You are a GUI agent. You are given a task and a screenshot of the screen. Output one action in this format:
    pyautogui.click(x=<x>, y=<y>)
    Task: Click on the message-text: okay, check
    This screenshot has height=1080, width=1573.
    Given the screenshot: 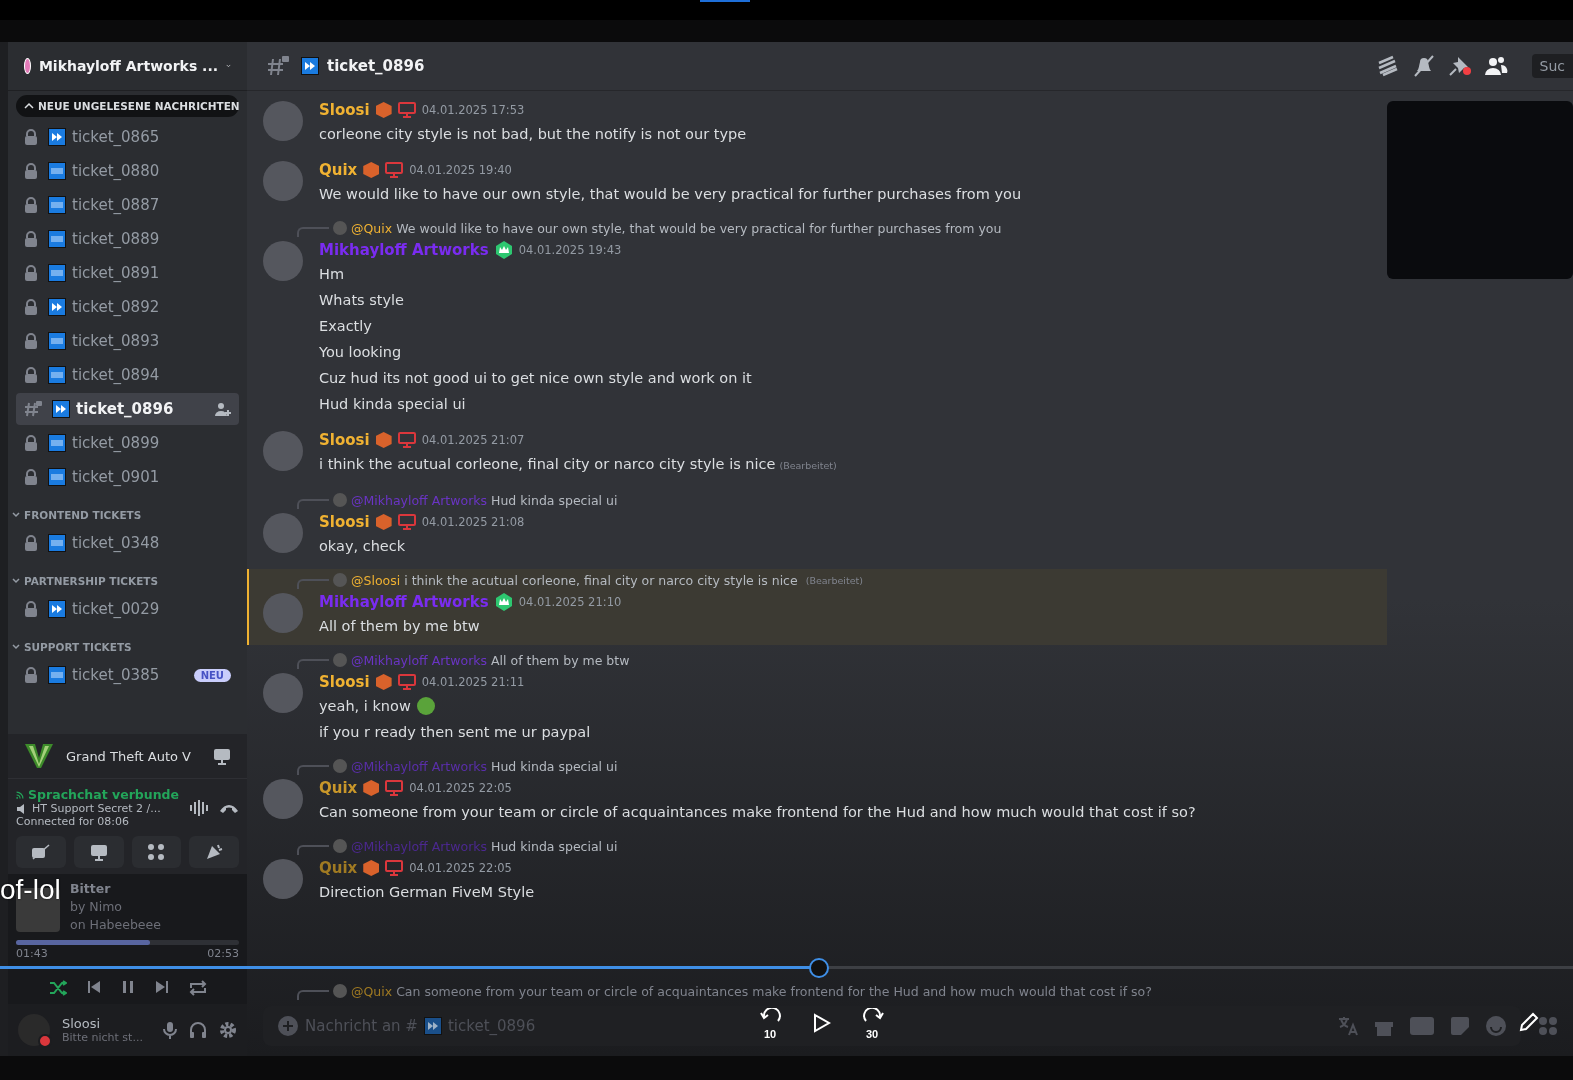 What is the action you would take?
    pyautogui.click(x=362, y=546)
    